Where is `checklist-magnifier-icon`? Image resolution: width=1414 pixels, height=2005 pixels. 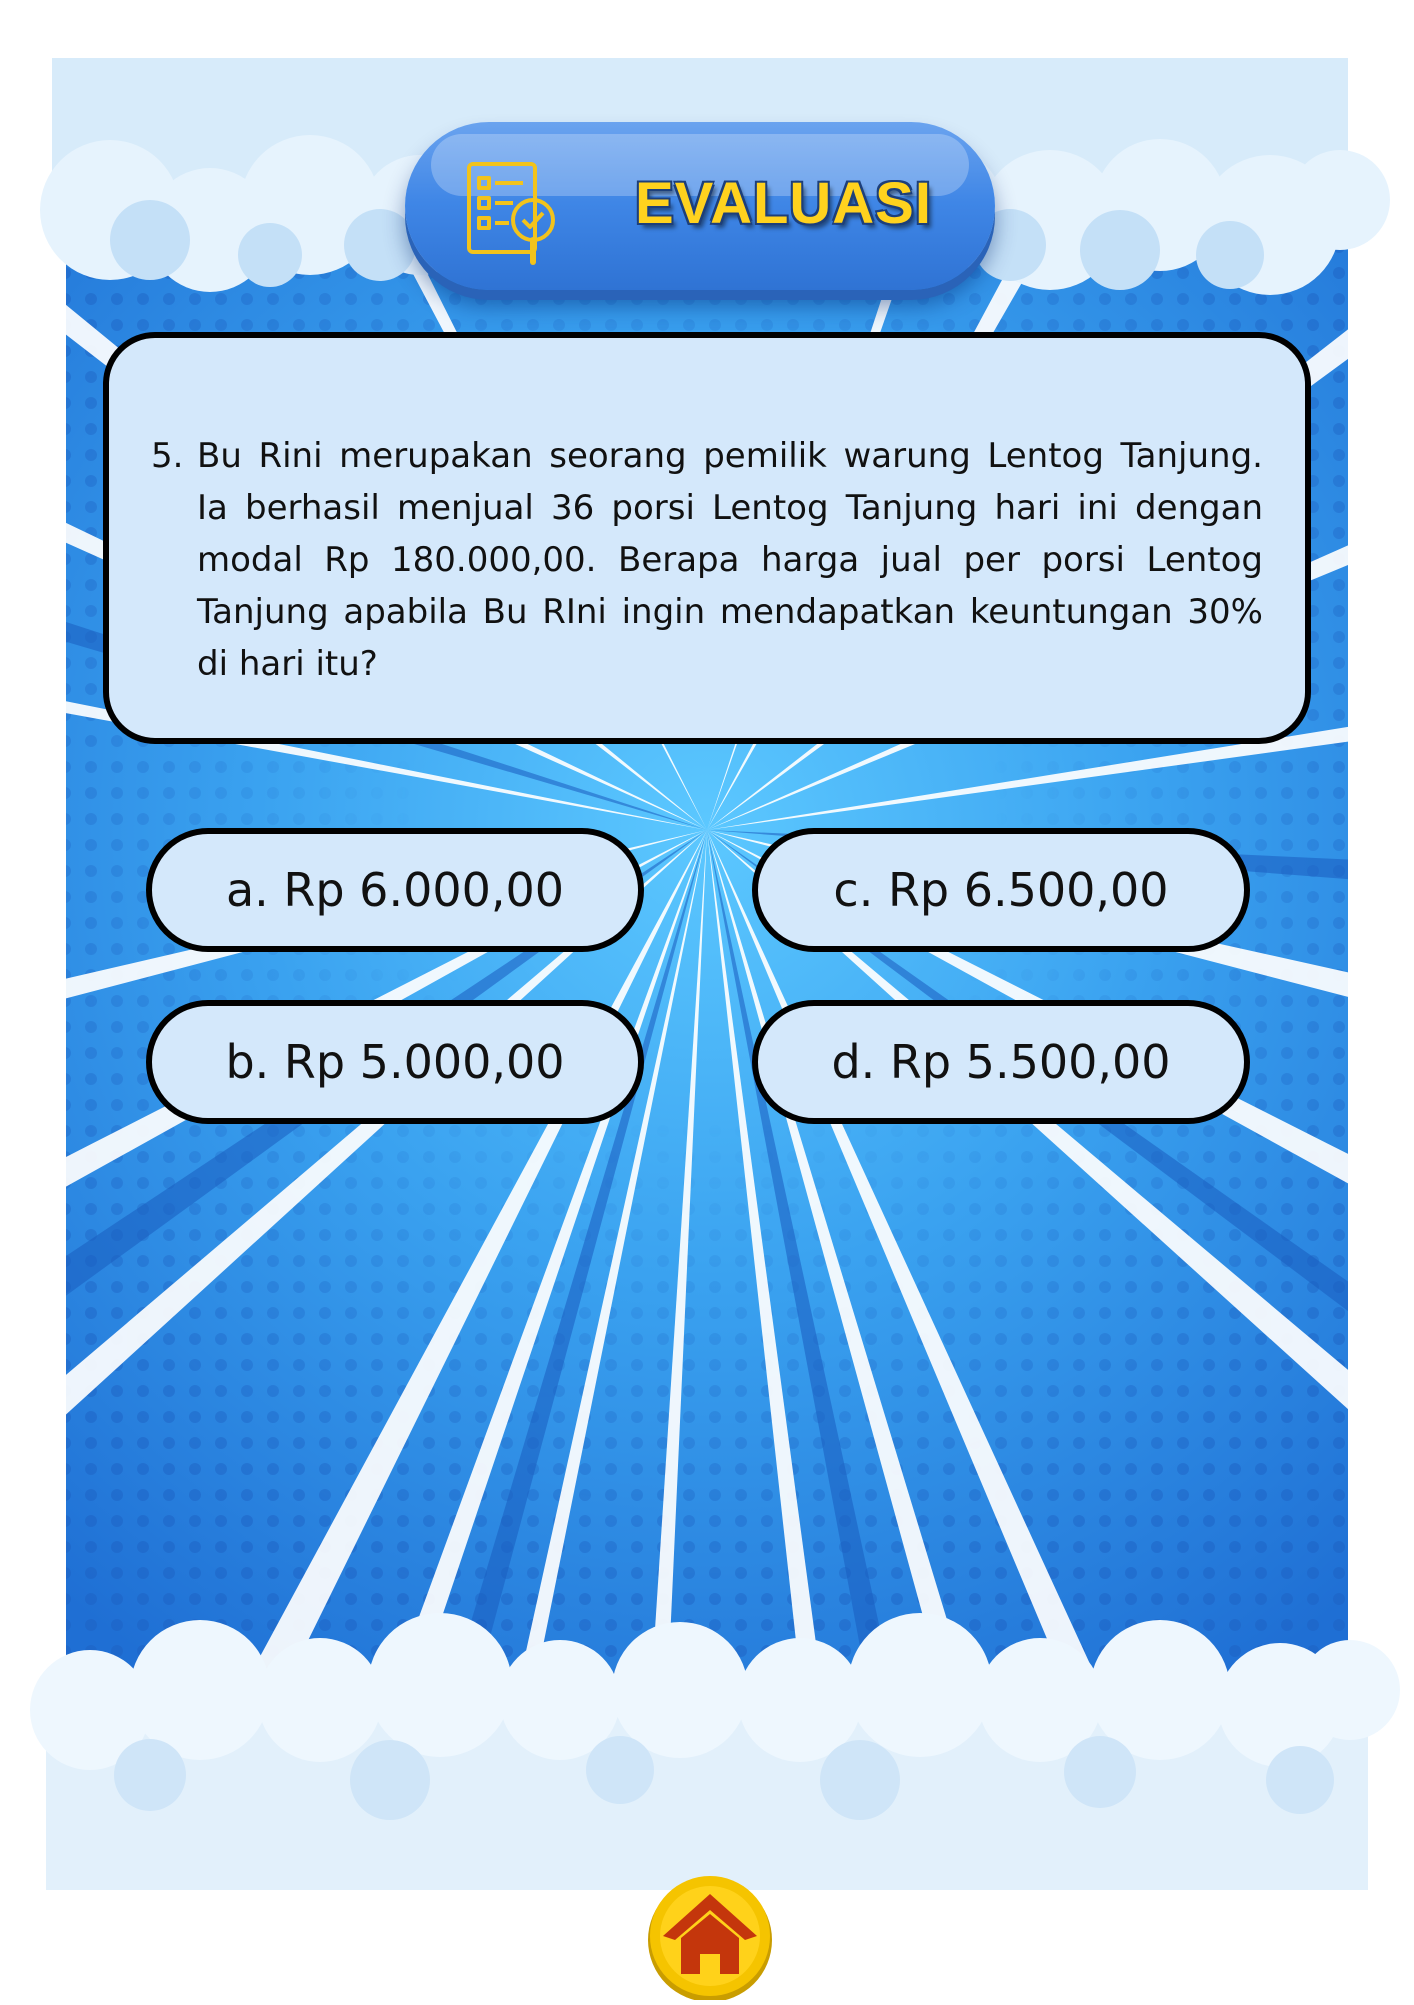 checklist-magnifier-icon is located at coordinates (511, 213).